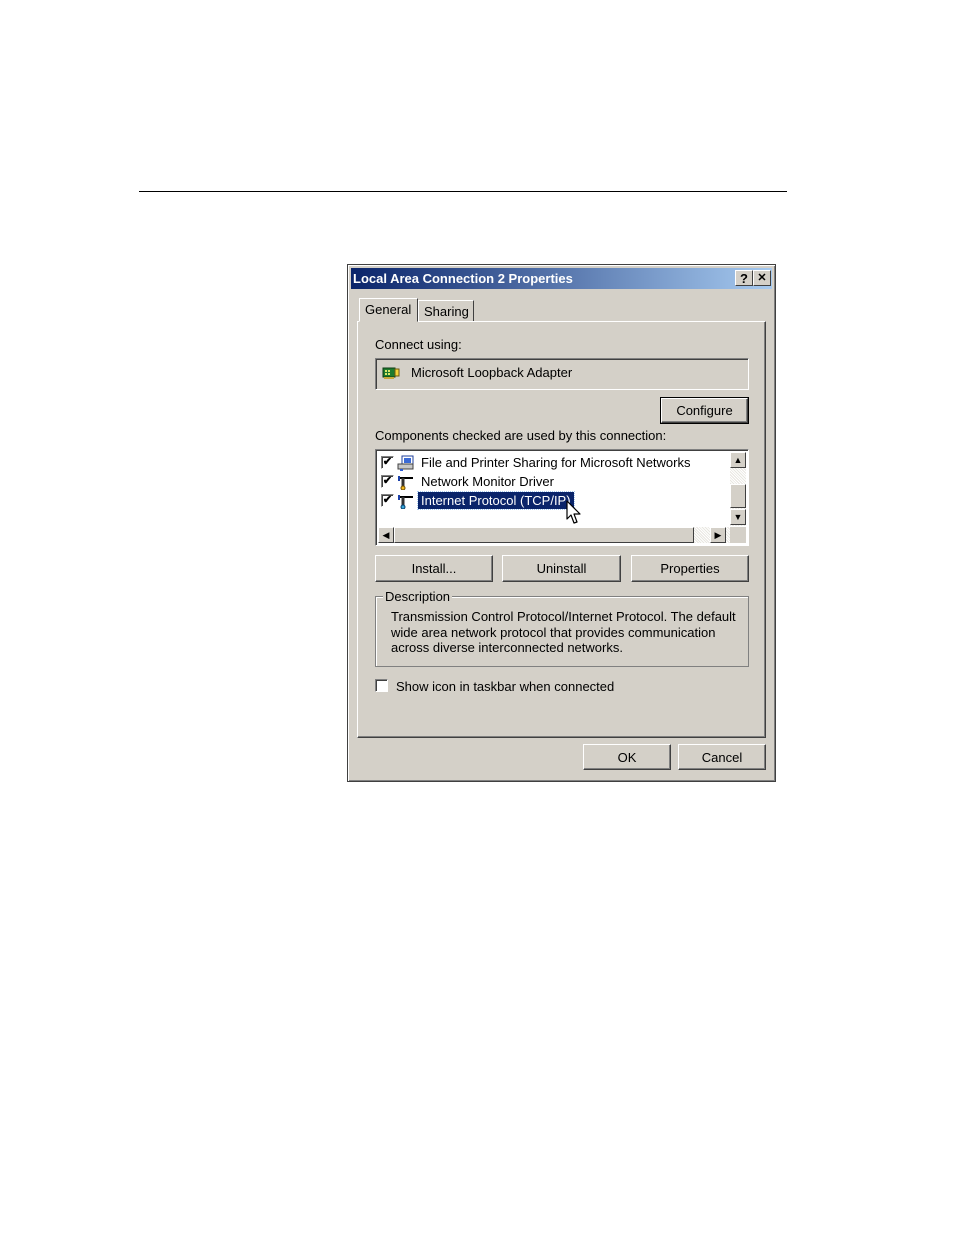  What do you see at coordinates (405, 463) in the screenshot?
I see `file-printer-sharing-icon` at bounding box center [405, 463].